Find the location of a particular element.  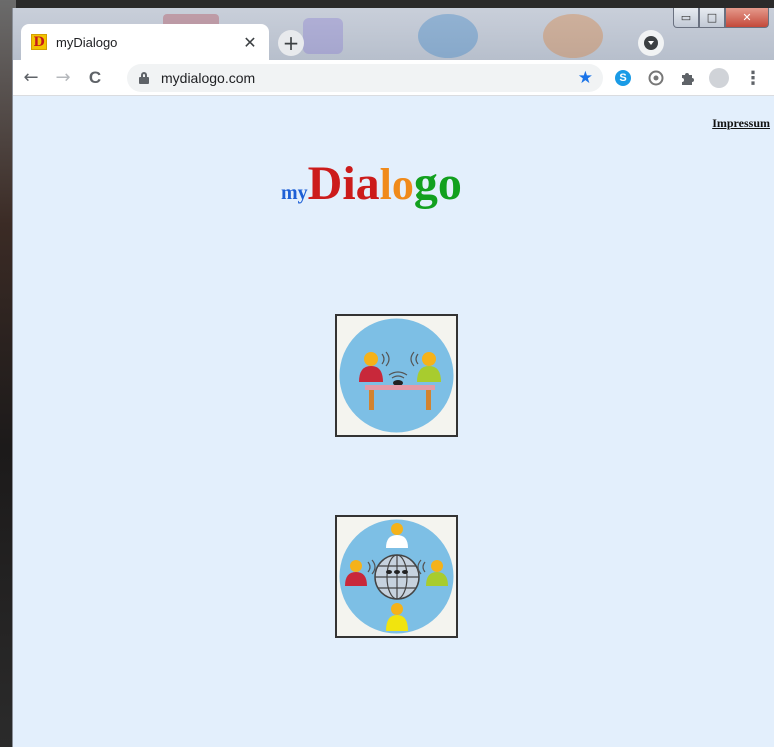

skype-extension-icon: S is located at coordinates (623, 78).